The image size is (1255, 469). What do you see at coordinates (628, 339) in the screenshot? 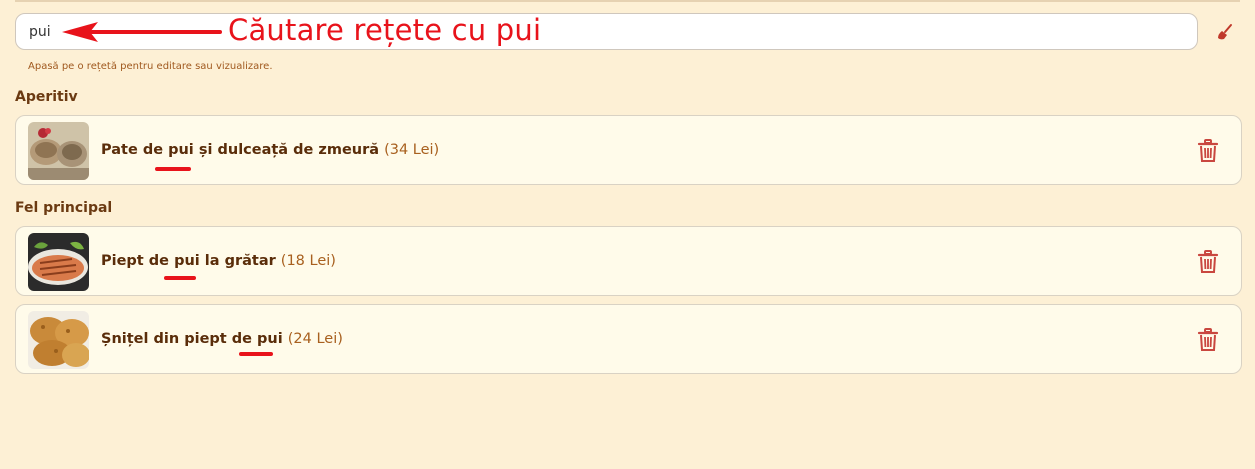
I see `recipe-card-snitel: Șnițel din piept de pui (24 Lei)` at bounding box center [628, 339].